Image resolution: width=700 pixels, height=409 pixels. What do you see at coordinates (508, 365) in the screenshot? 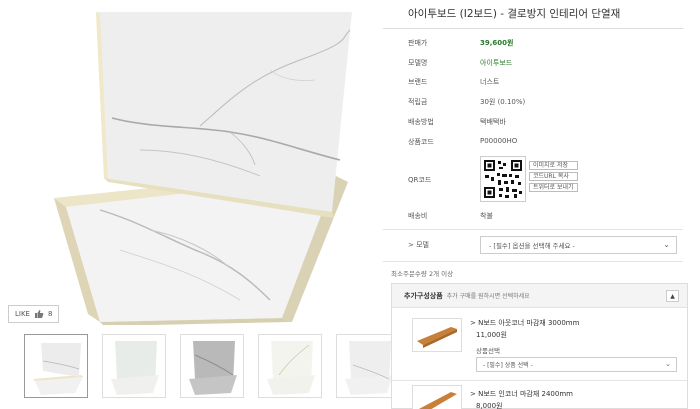
I see `addon-item-select-value: - [필수] 상품 선택 -` at bounding box center [508, 365].